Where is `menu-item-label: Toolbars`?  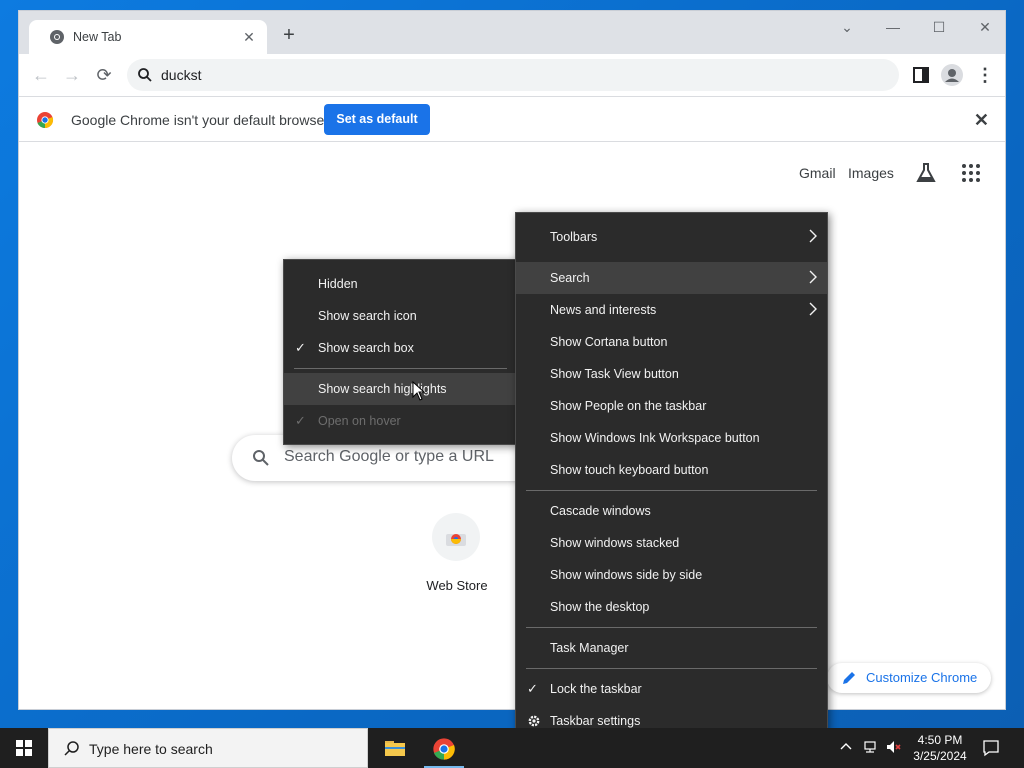
menu-item-label: Toolbars is located at coordinates (574, 237).